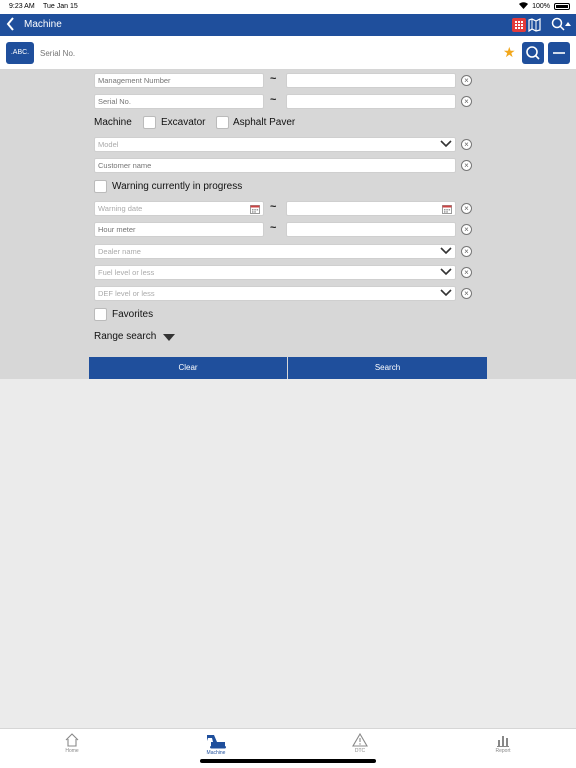 This screenshot has height=768, width=576. Describe the element at coordinates (466, 80) in the screenshot. I see `clear-management-number-icon: ×` at that location.